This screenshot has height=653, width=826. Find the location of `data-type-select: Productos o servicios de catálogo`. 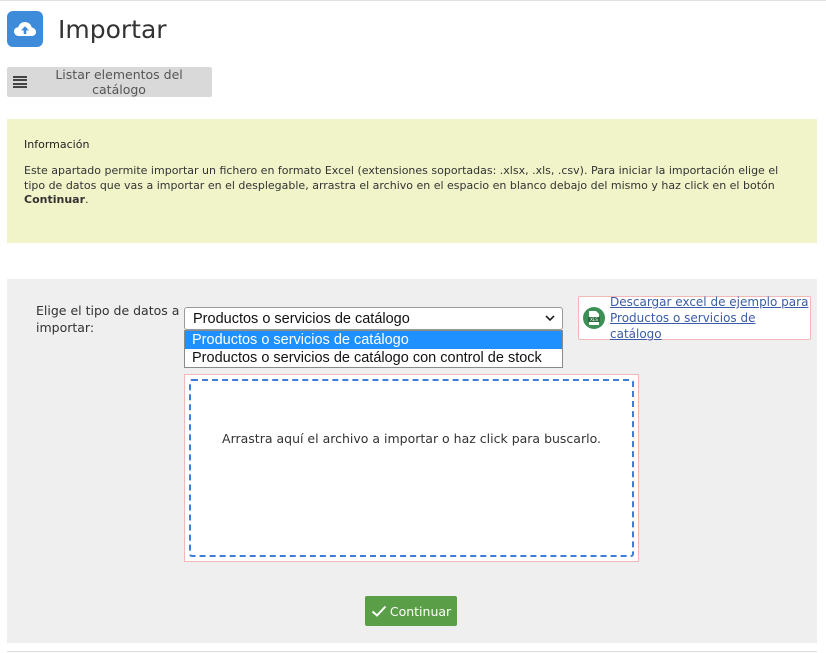

data-type-select: Productos o servicios de catálogo is located at coordinates (373, 318).